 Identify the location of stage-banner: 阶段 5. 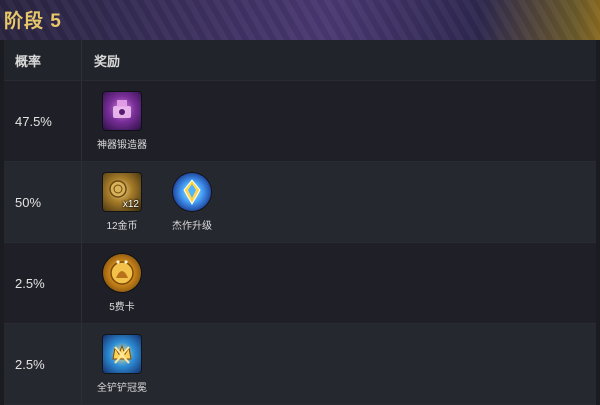
(300, 20).